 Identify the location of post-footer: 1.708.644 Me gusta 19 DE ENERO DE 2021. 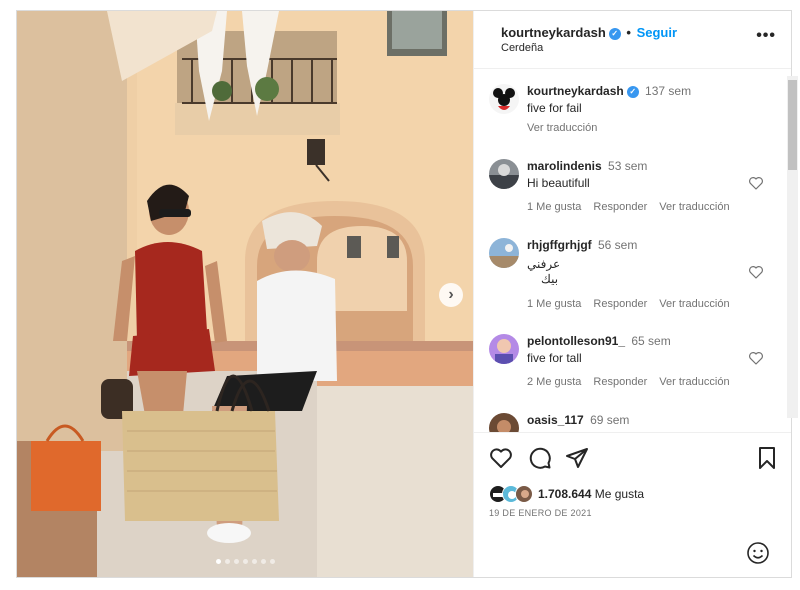
(632, 504).